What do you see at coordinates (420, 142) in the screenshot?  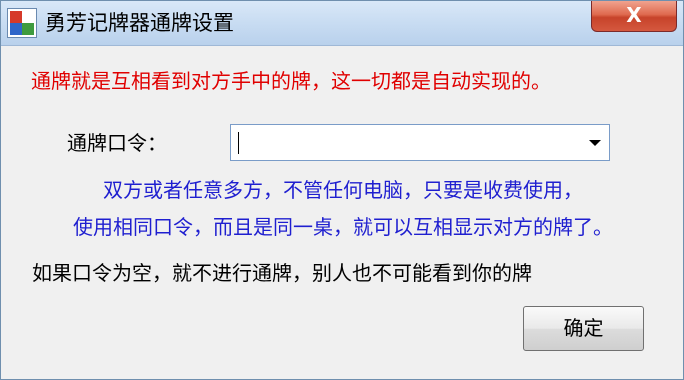 I see `command-combobox` at bounding box center [420, 142].